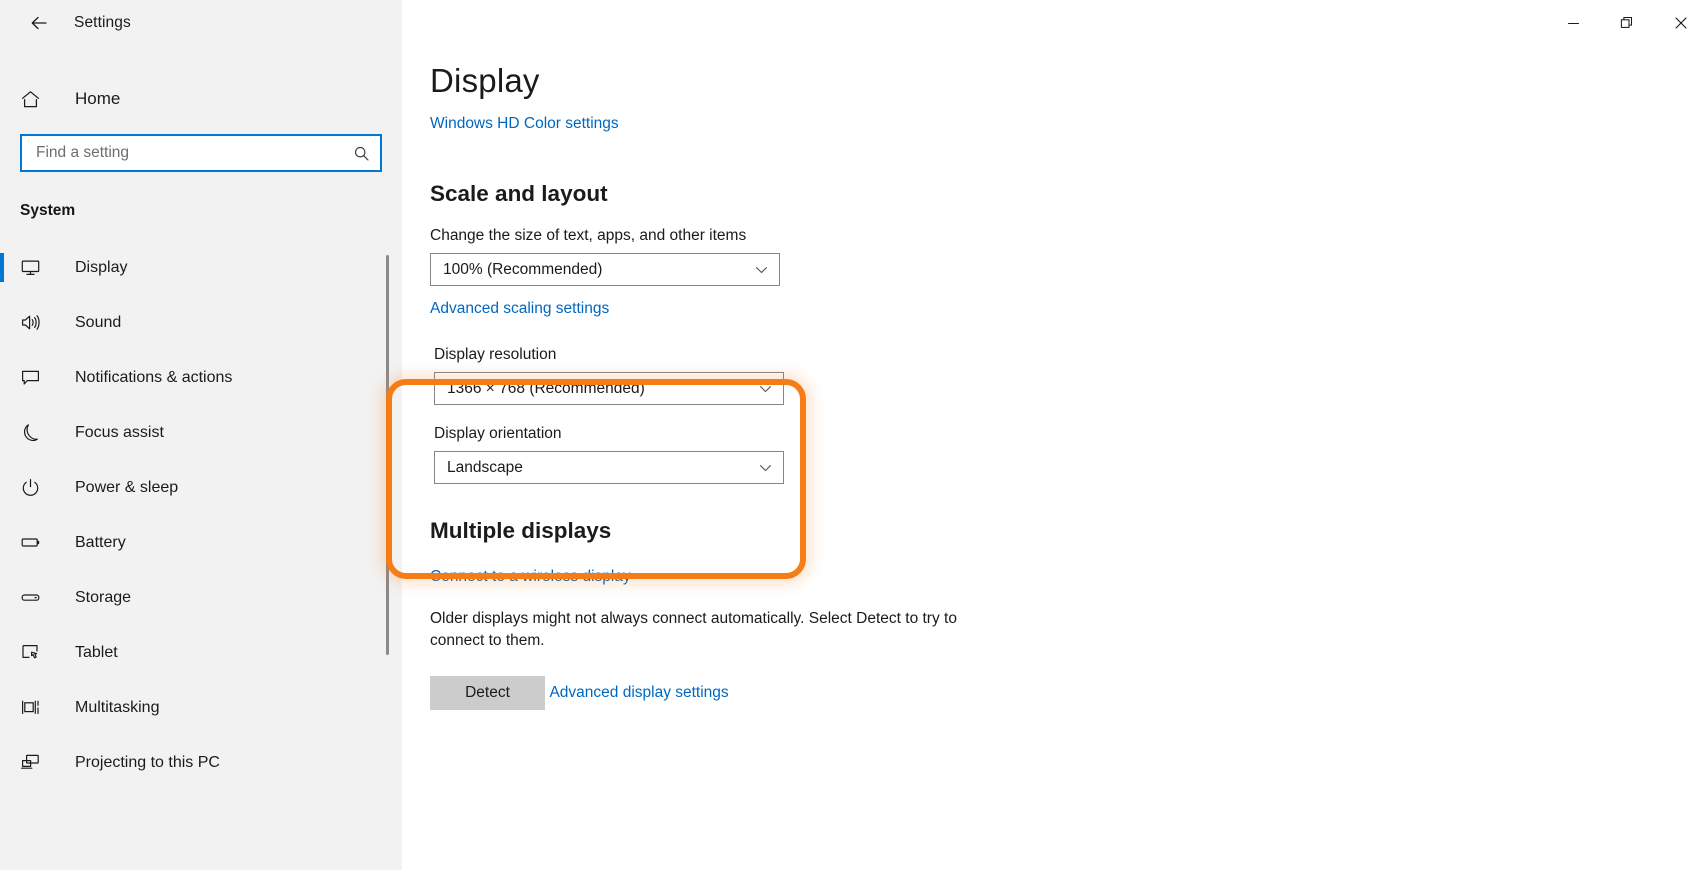 The image size is (1708, 870). Describe the element at coordinates (36, 267) in the screenshot. I see `monitor-icon` at that location.